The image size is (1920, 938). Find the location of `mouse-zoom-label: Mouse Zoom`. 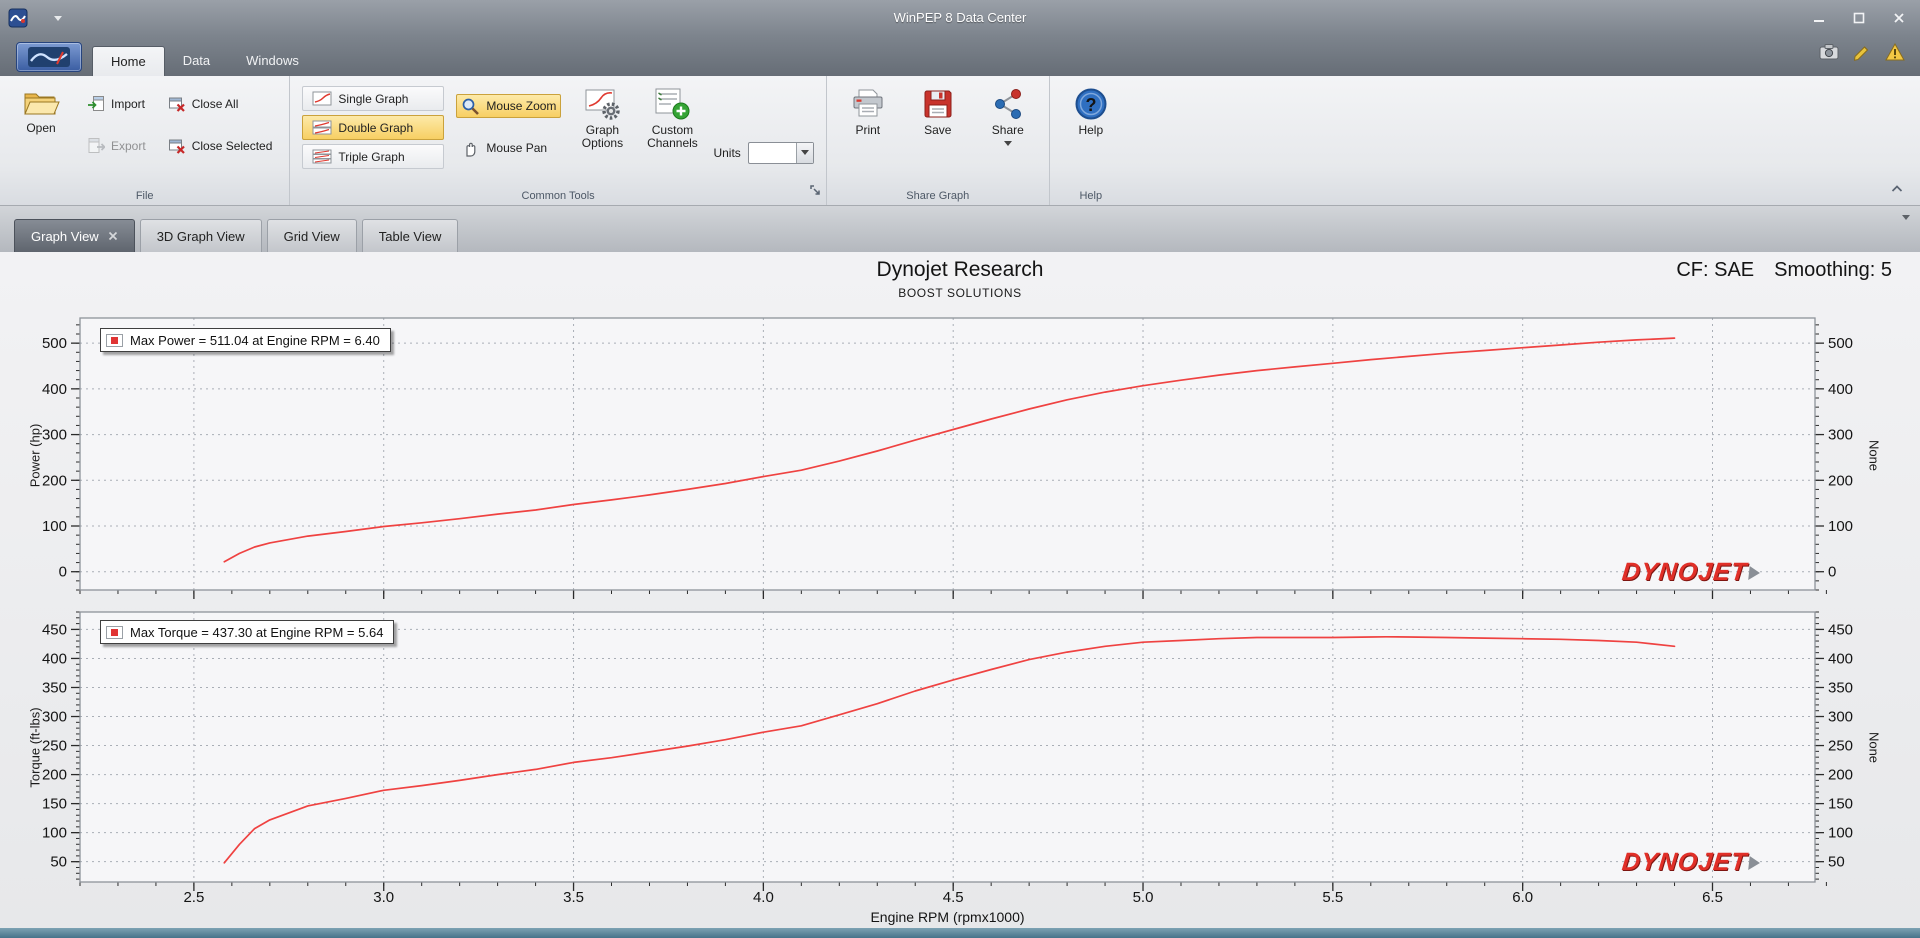

mouse-zoom-label: Mouse Zoom is located at coordinates (521, 106).